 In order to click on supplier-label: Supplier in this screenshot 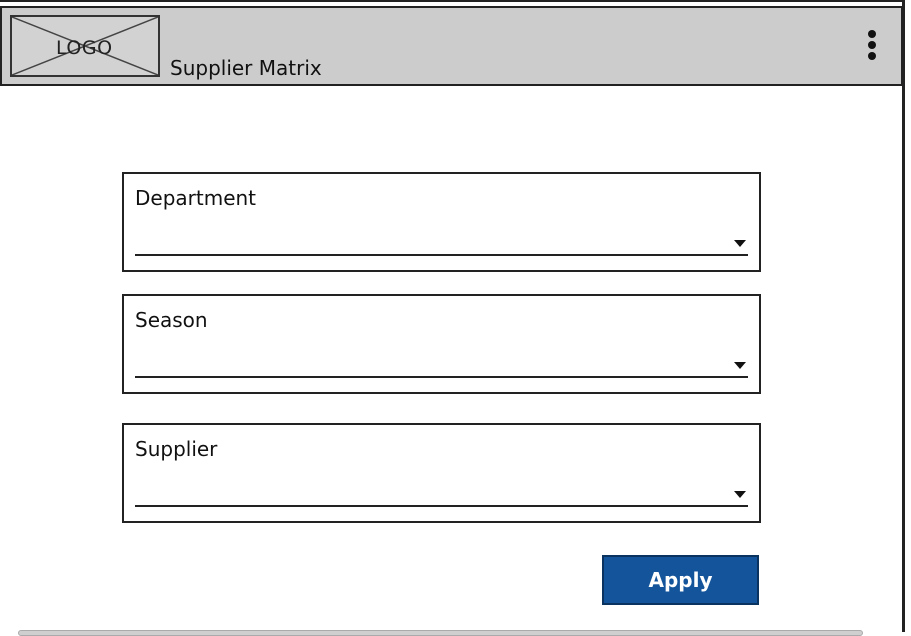, I will do `click(176, 449)`.